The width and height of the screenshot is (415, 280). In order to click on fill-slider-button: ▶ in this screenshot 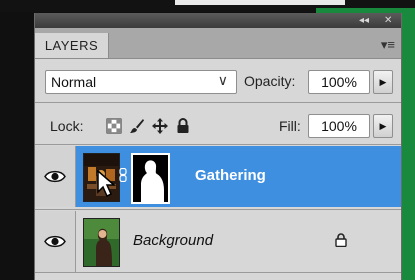, I will do `click(383, 126)`.